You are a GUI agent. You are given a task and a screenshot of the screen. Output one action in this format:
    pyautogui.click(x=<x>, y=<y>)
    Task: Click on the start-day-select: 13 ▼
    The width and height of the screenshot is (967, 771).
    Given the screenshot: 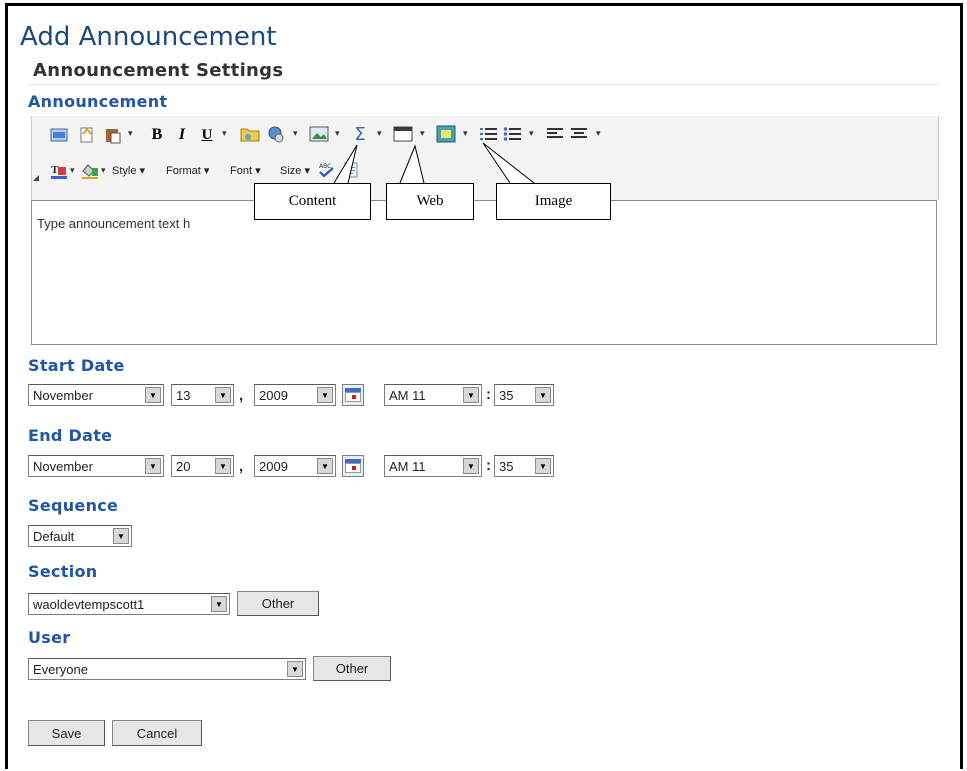 What is the action you would take?
    pyautogui.click(x=202, y=395)
    